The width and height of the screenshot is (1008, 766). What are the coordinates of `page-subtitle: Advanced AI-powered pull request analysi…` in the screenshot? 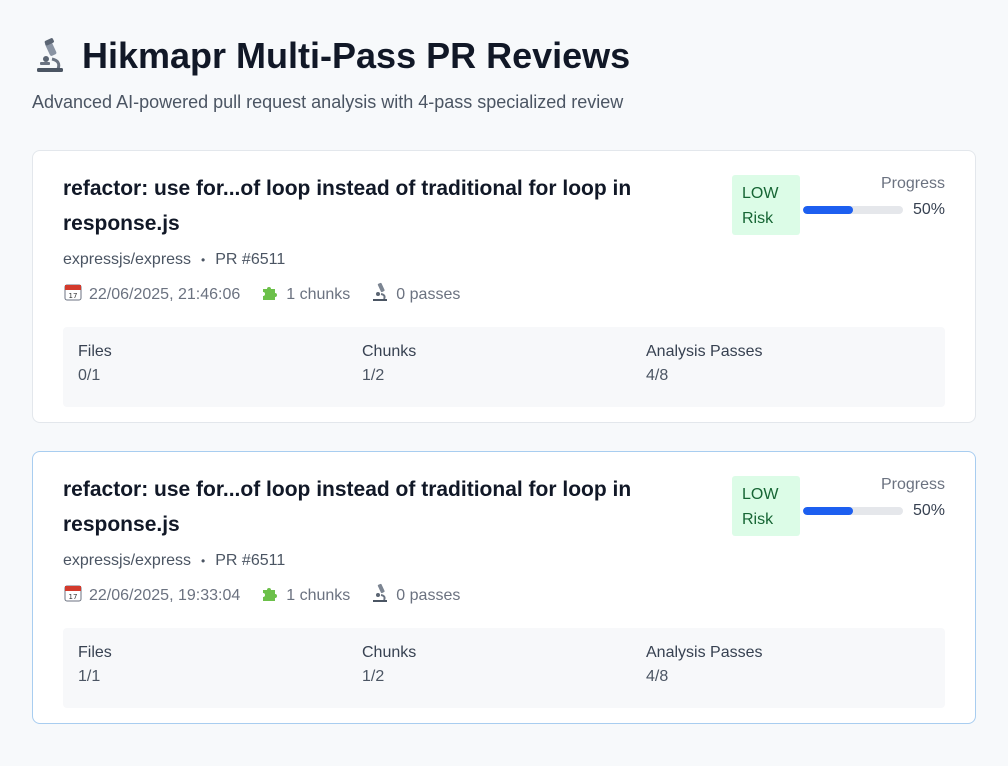 It's located at (328, 102).